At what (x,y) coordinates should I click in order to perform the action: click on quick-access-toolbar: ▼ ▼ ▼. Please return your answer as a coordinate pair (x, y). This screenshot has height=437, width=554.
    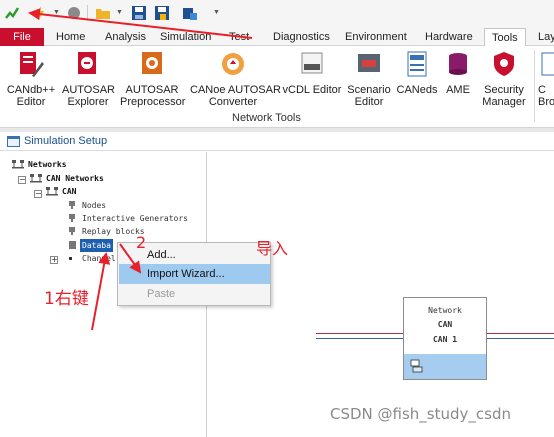
    Looking at the image, I should click on (277, 14).